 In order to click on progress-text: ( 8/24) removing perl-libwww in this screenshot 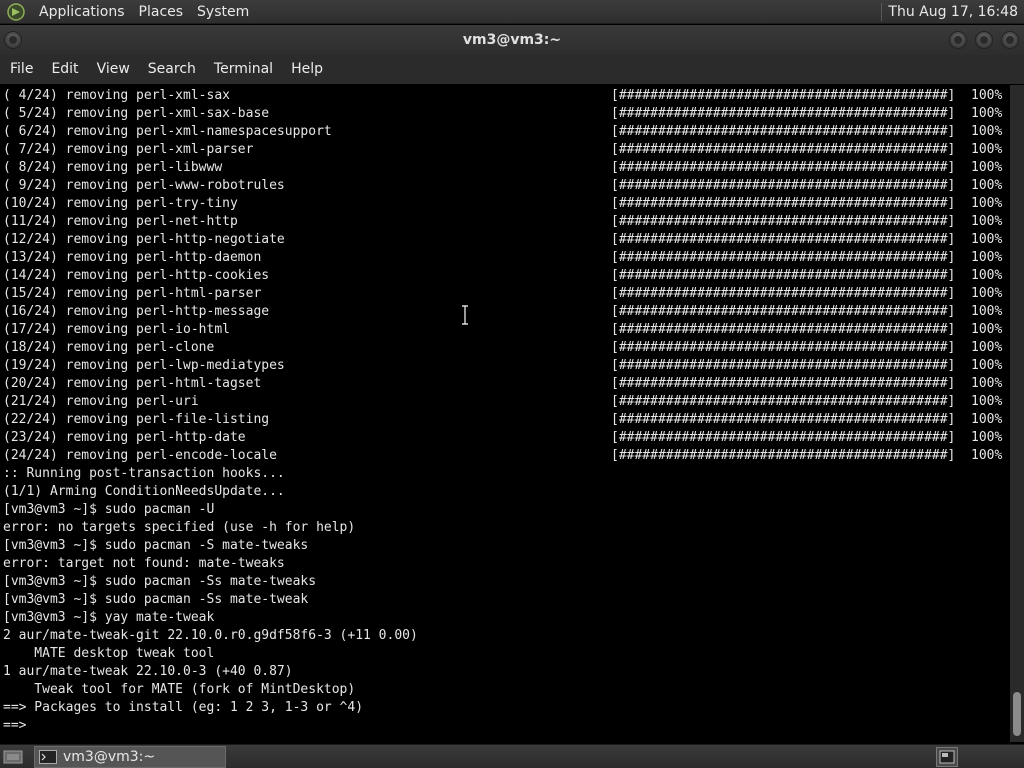, I will do `click(113, 167)`.